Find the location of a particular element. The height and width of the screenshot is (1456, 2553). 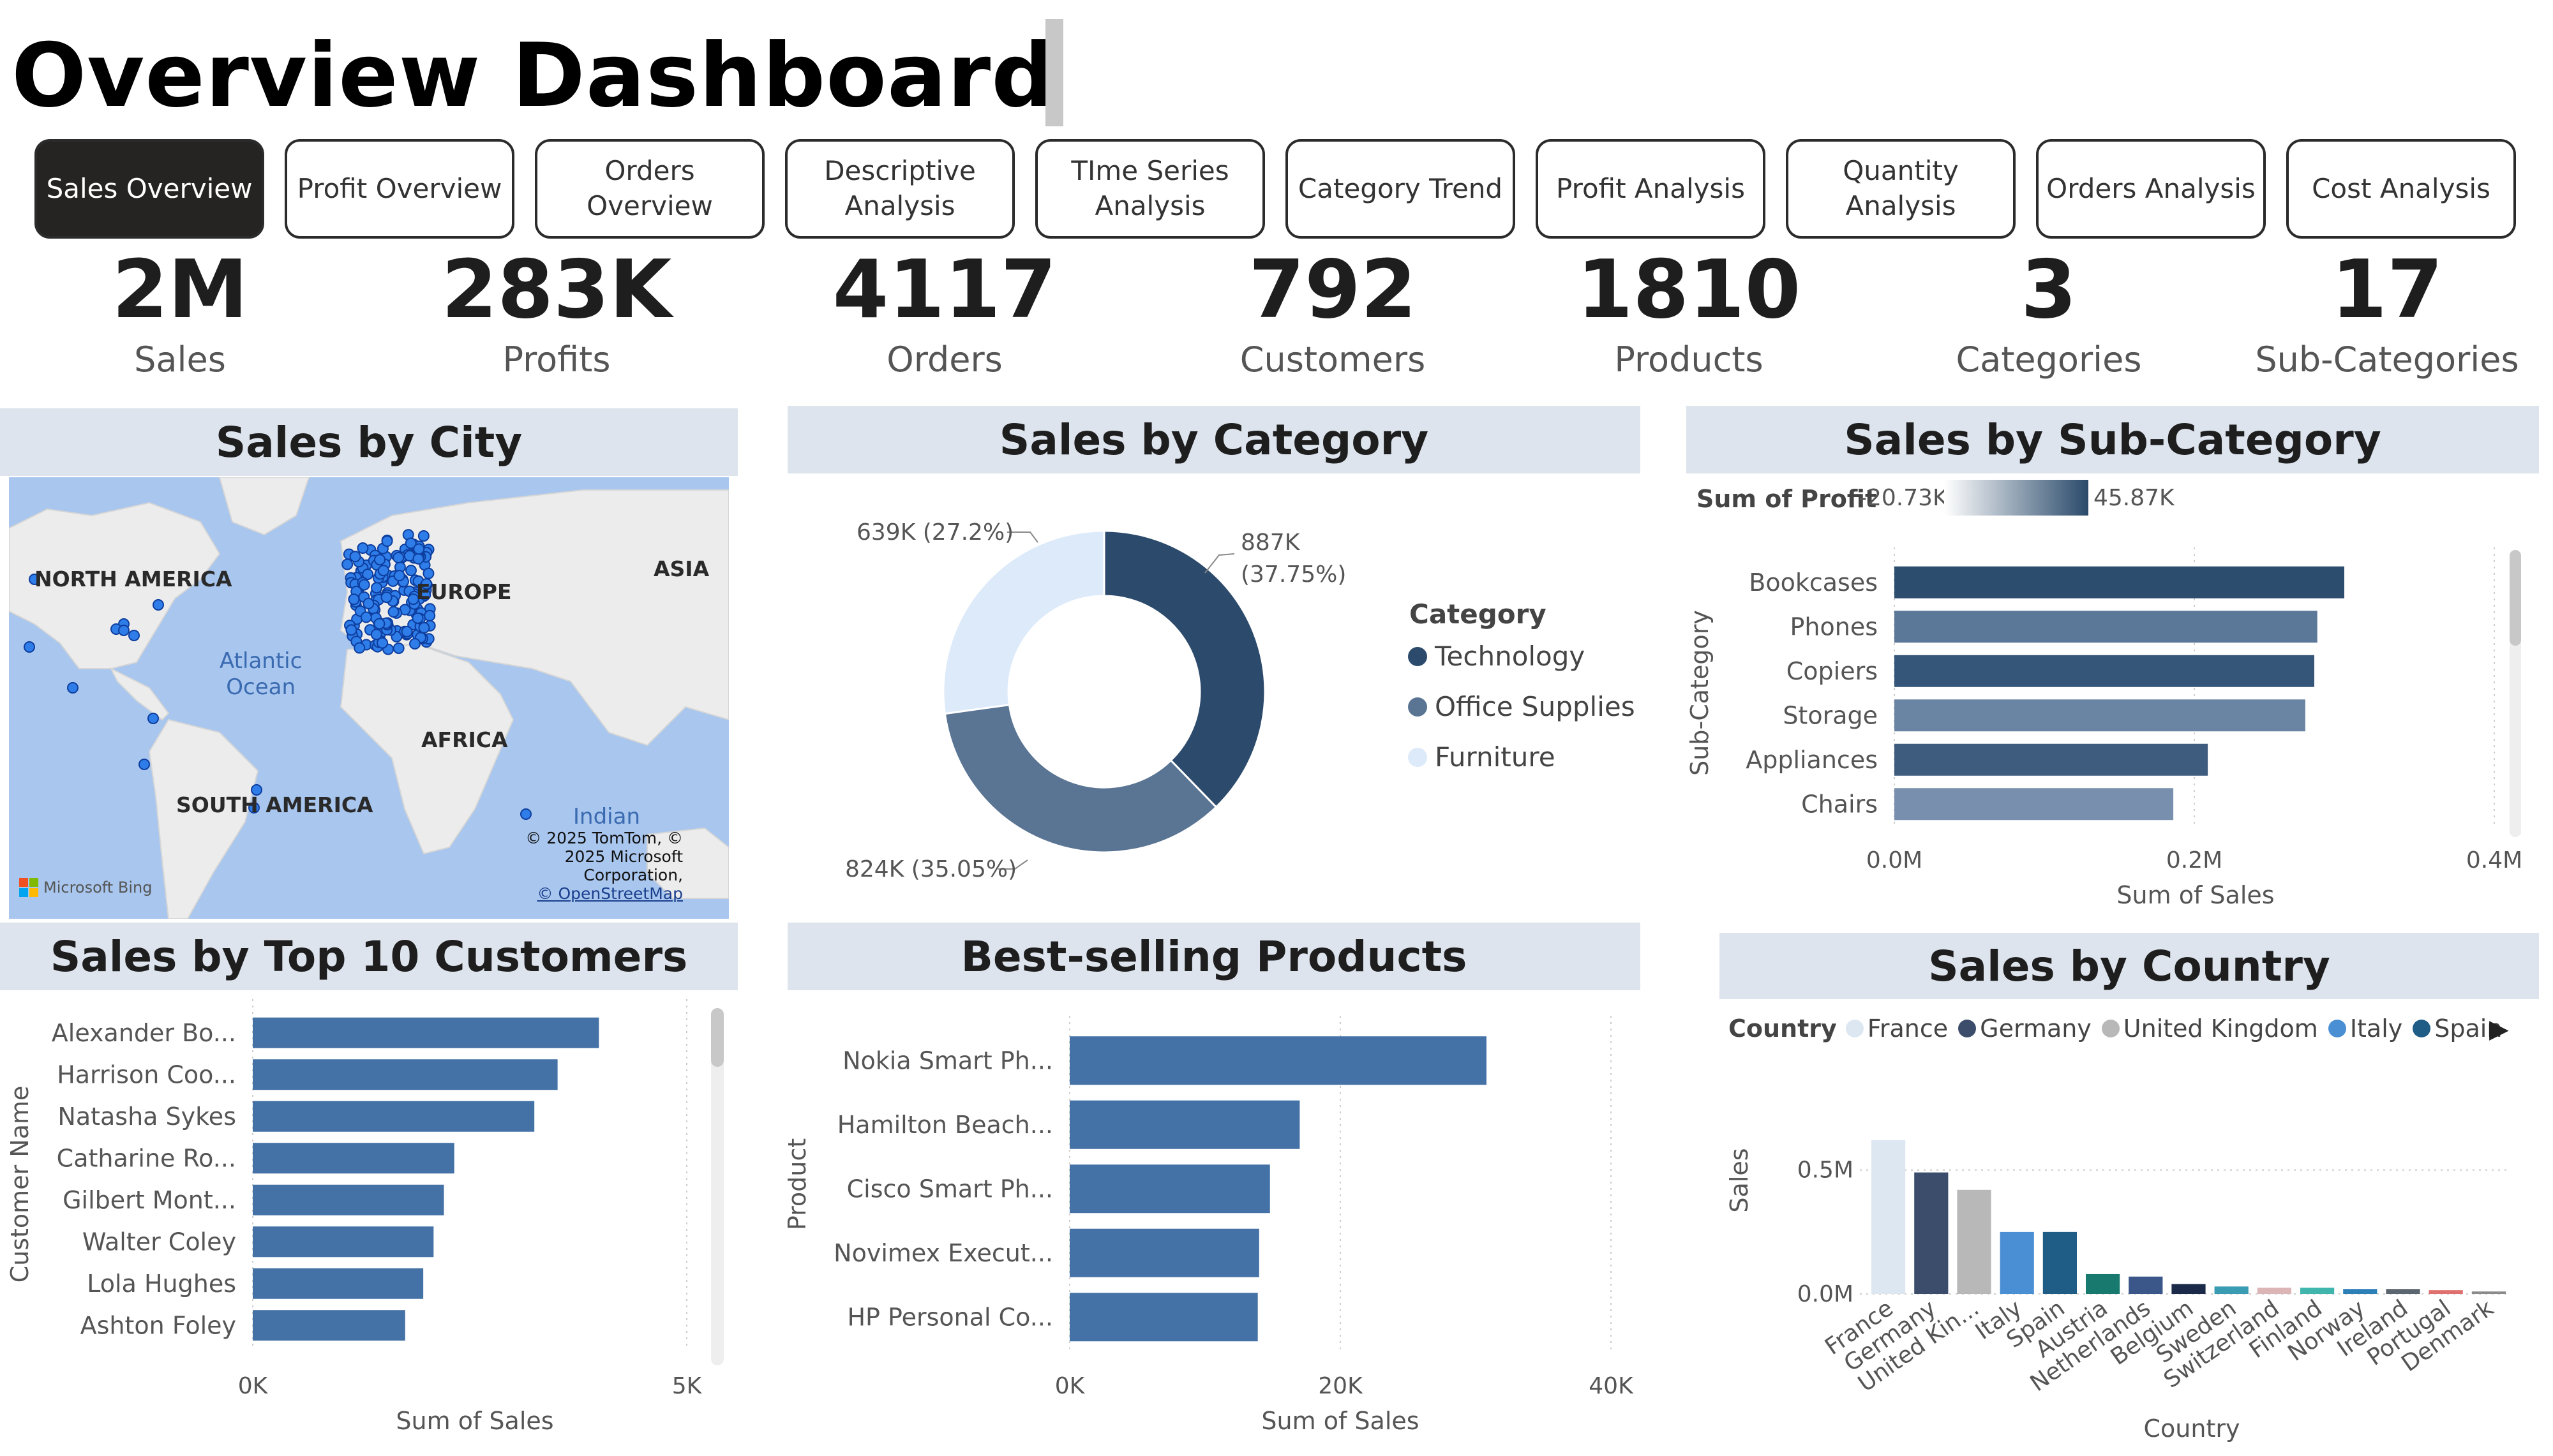

openstreetmap-link: © OpenStreetMap is located at coordinates (603, 893).